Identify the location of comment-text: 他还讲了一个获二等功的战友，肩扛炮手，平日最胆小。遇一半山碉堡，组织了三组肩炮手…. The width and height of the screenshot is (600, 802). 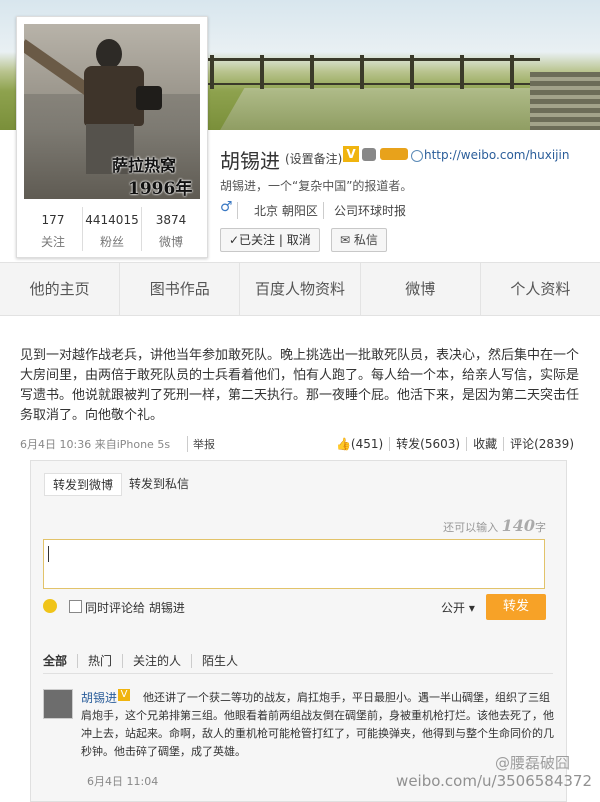
(317, 724).